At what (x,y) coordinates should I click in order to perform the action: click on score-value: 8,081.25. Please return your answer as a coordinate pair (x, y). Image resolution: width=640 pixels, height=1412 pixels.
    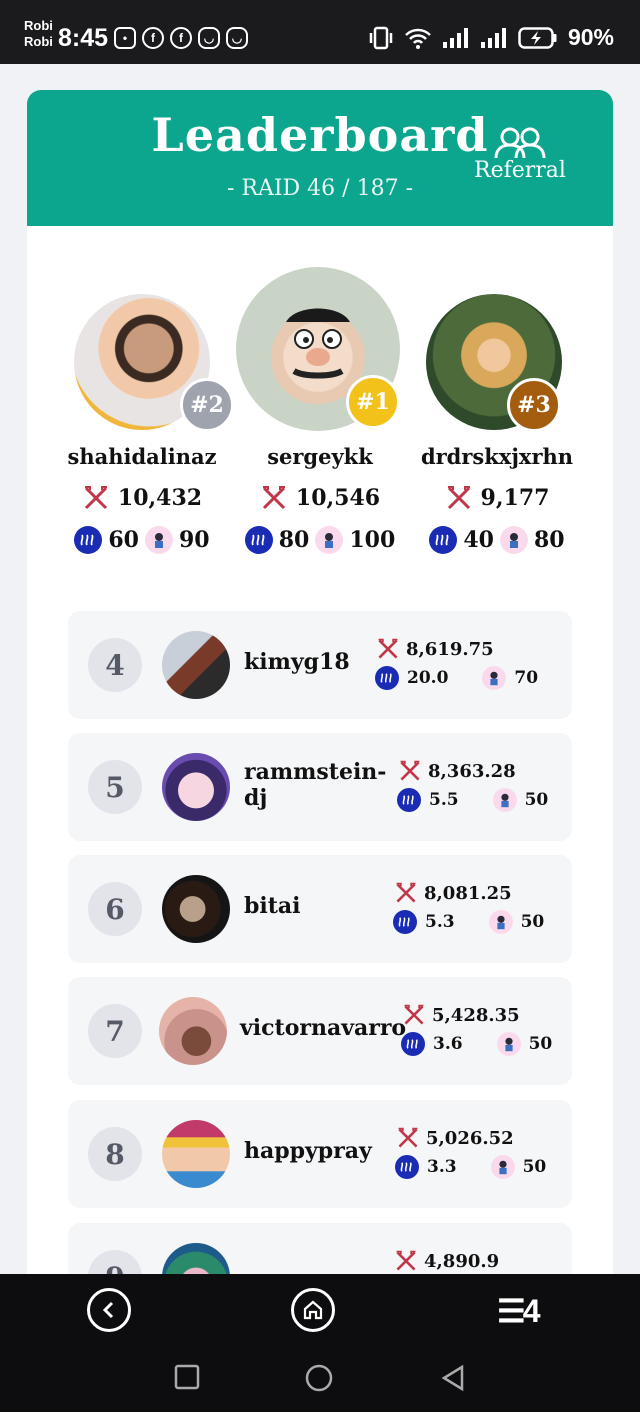
    Looking at the image, I should click on (468, 893).